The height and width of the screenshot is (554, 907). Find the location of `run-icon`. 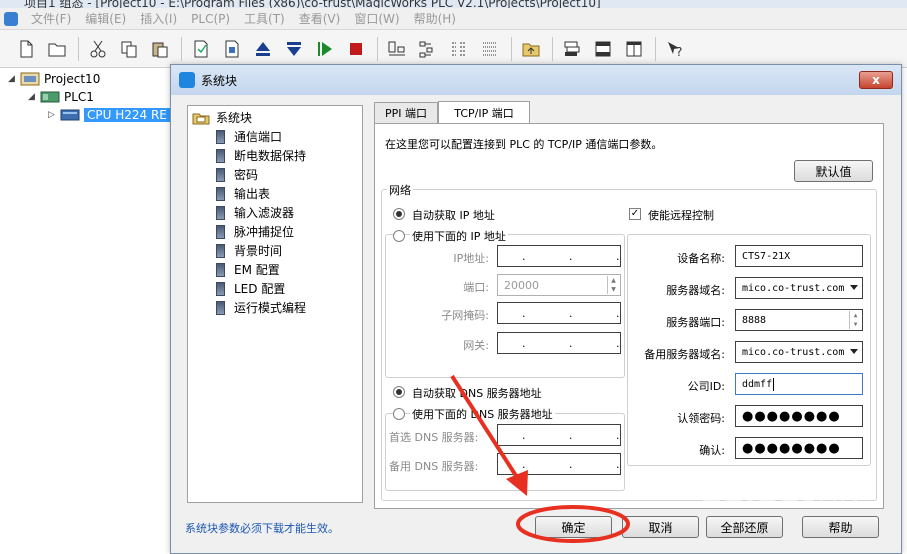

run-icon is located at coordinates (325, 49).